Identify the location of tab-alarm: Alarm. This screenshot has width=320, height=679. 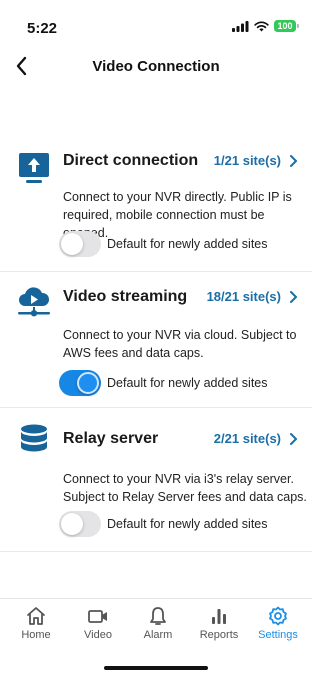
(158, 623).